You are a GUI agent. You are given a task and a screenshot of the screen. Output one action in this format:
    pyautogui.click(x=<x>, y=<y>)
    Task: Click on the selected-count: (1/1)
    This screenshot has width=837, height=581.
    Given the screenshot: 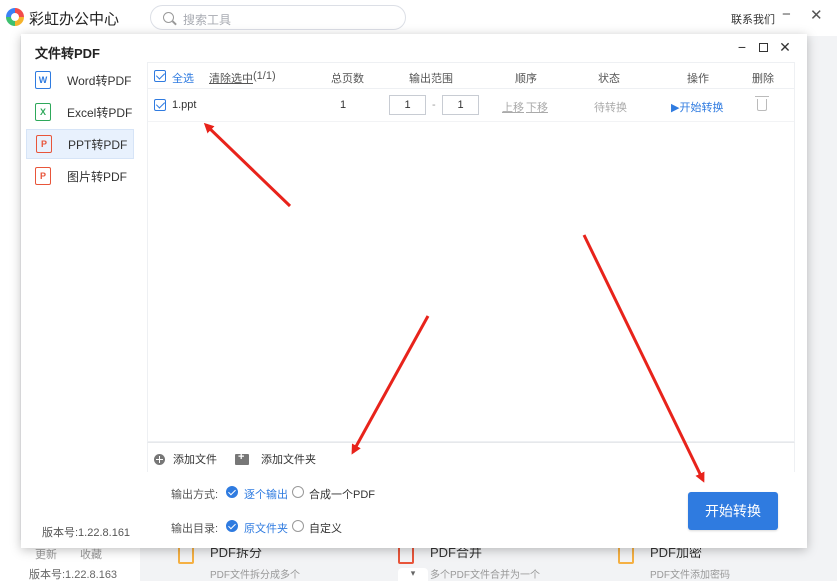 What is the action you would take?
    pyautogui.click(x=264, y=76)
    